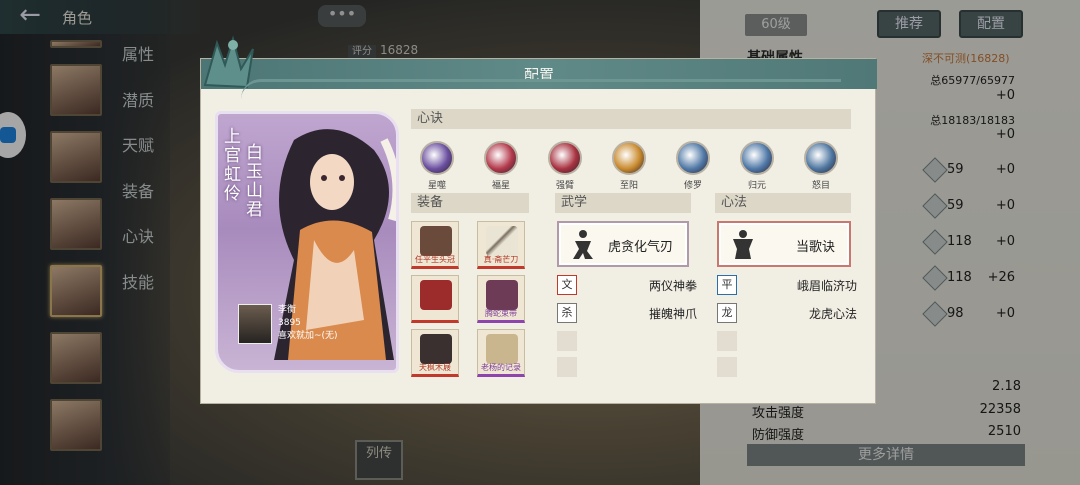  I want to click on equipment-slot: 老杨的记录, so click(501, 353).